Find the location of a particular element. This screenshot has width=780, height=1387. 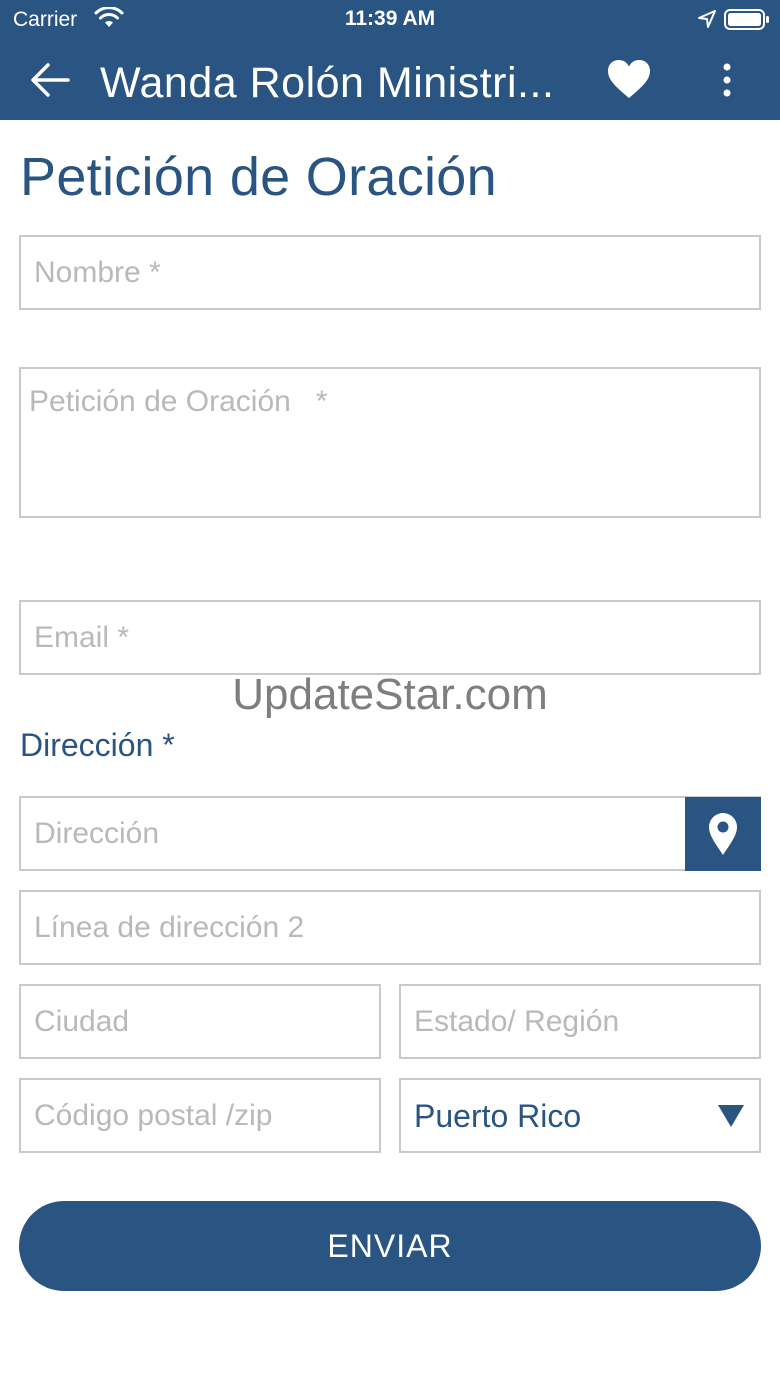

zip-code-field: Código postal /zip is located at coordinates (200, 1115).